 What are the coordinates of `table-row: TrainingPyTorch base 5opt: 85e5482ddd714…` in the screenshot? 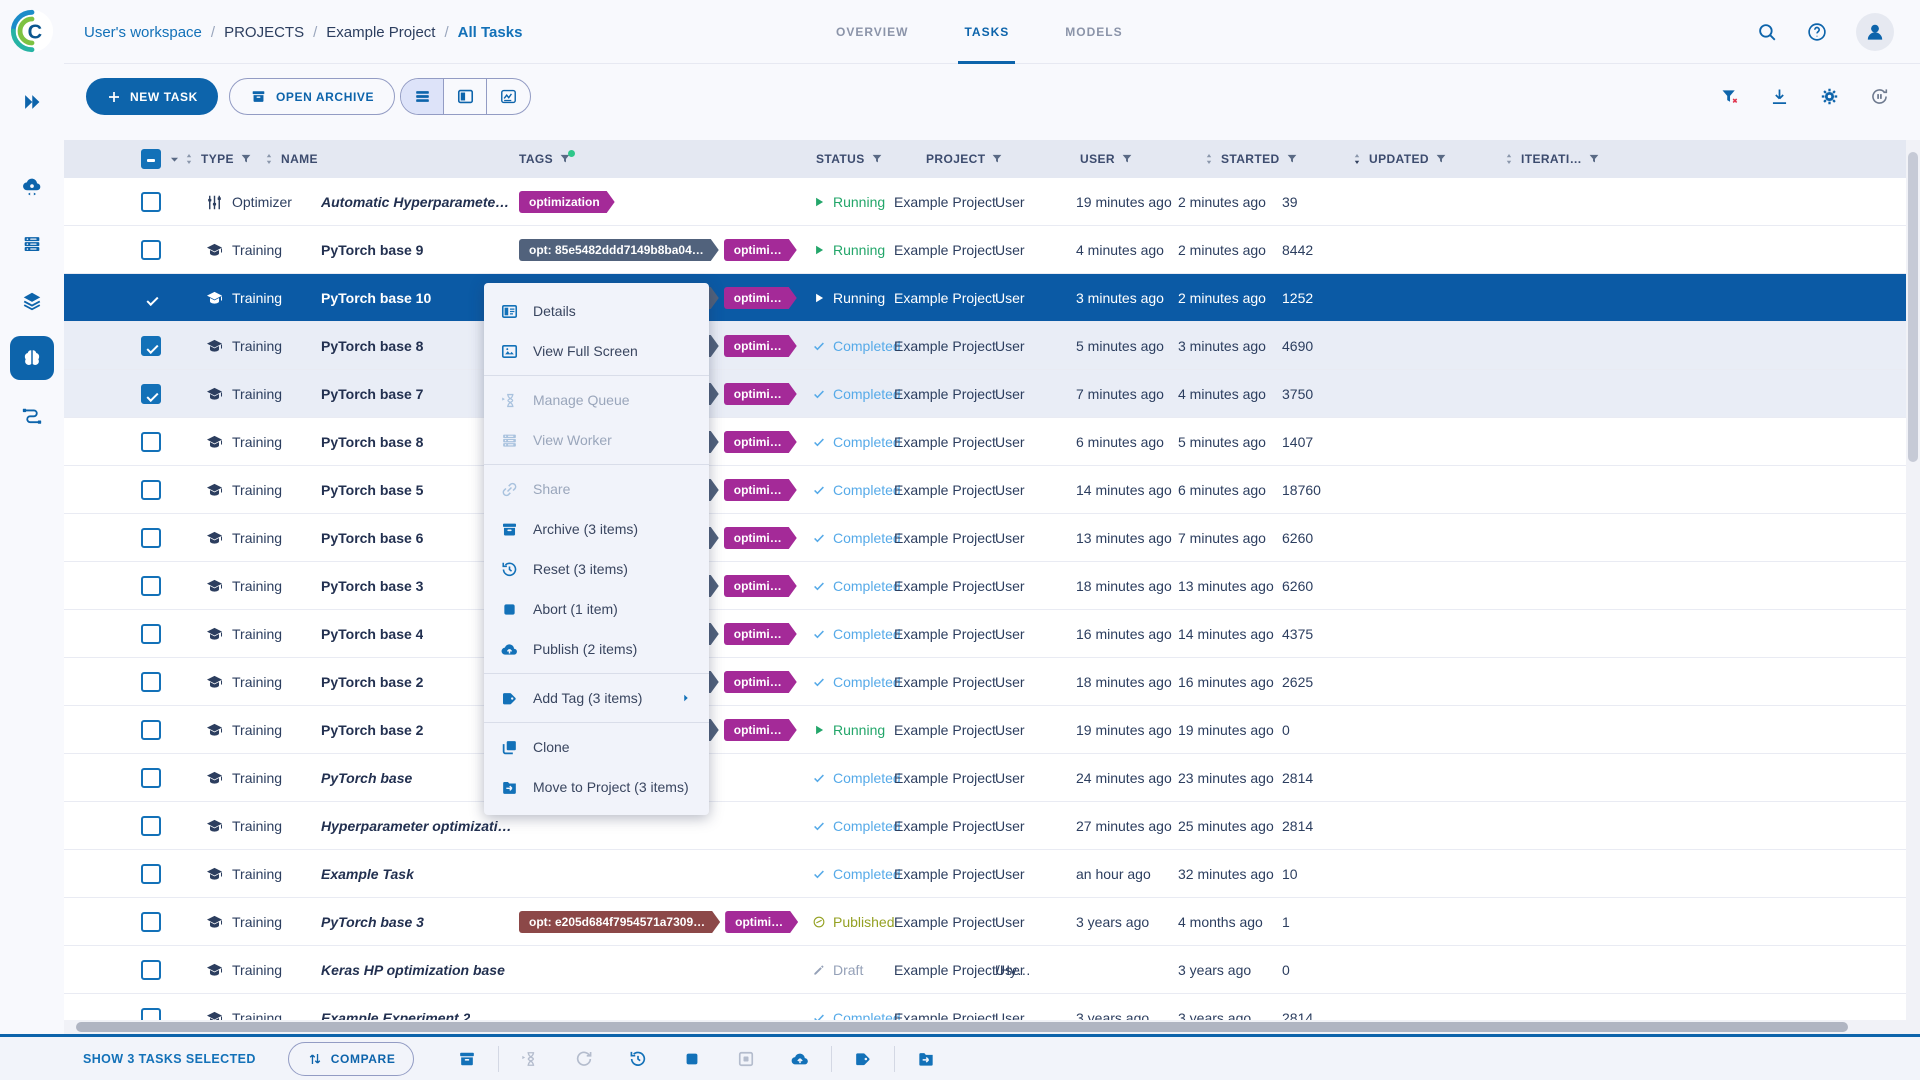 It's located at (992, 490).